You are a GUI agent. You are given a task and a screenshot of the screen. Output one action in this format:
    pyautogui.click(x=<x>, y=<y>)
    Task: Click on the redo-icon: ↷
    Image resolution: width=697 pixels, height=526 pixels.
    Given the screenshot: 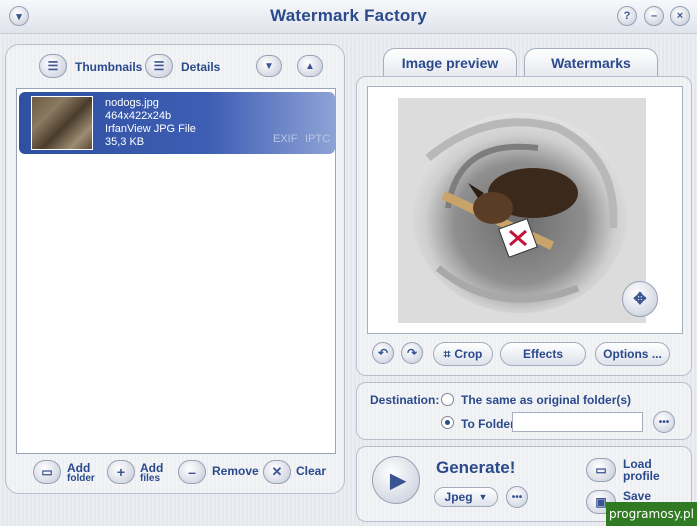 What is the action you would take?
    pyautogui.click(x=412, y=353)
    